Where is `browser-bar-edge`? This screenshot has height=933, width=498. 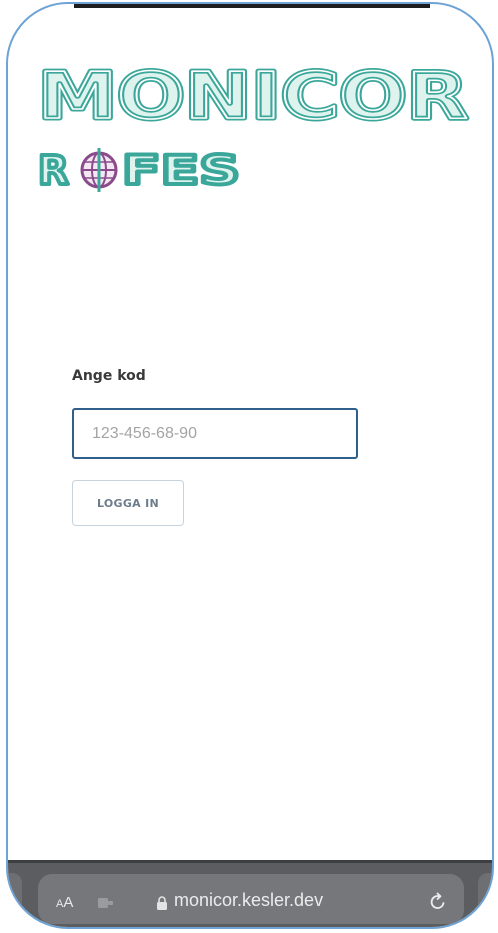 browser-bar-edge is located at coordinates (250, 861).